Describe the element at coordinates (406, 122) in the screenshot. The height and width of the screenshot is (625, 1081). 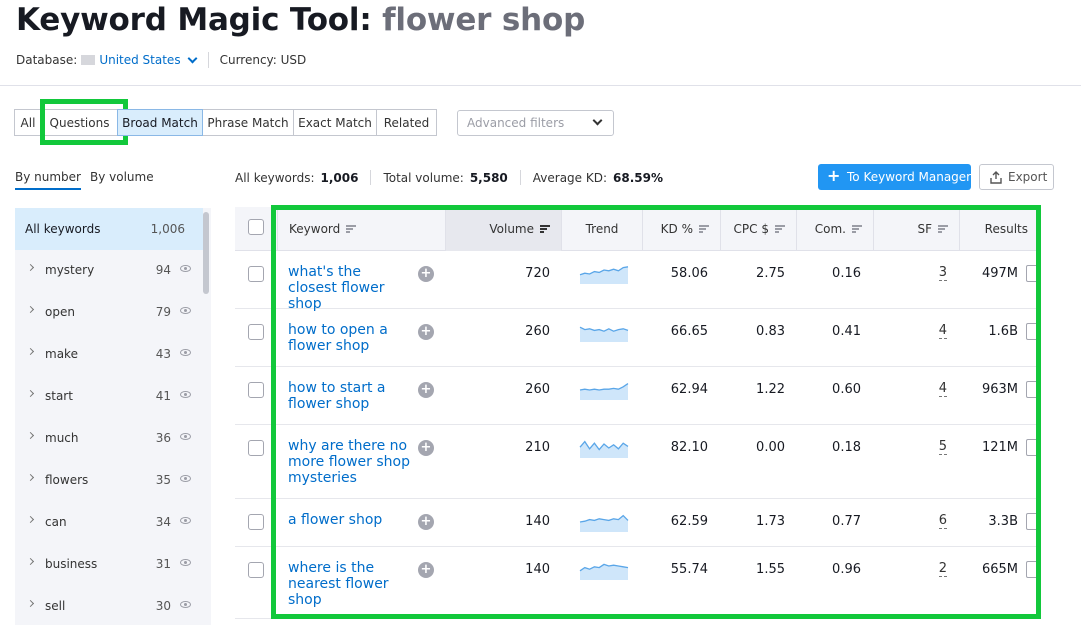
I see `tab-related: Related` at that location.